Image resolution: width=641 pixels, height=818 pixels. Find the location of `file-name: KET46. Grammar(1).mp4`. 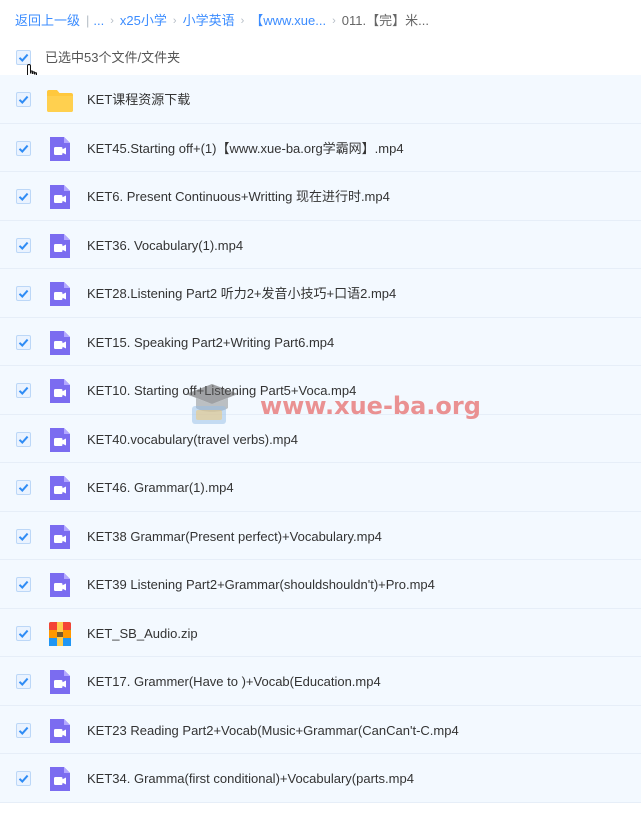

file-name: KET46. Grammar(1).mp4 is located at coordinates (160, 487).